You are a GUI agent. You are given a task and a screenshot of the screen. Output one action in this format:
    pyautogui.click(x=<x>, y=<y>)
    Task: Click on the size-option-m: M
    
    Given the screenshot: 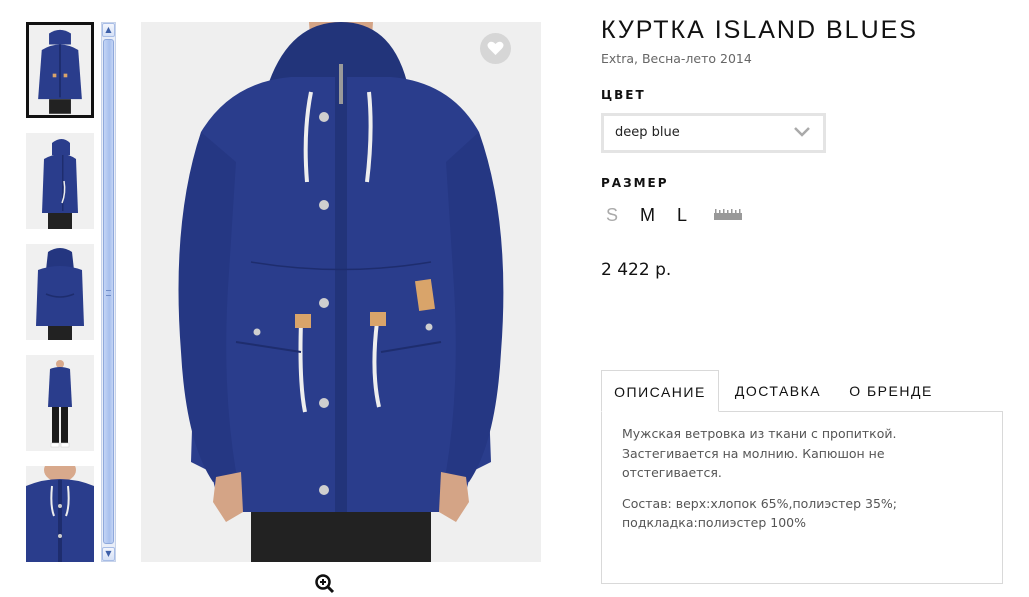 What is the action you would take?
    pyautogui.click(x=647, y=215)
    